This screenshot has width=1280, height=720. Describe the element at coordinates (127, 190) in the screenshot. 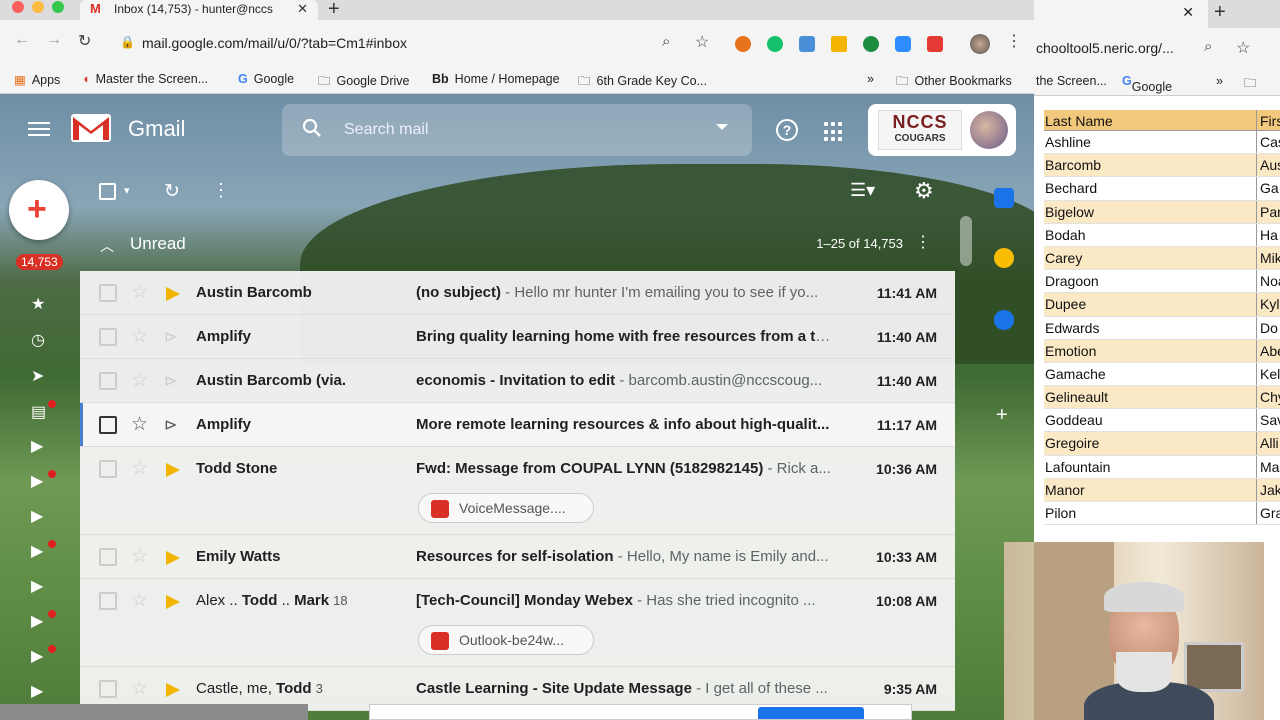

I see `select-menu-chevron-icon: ▾` at that location.